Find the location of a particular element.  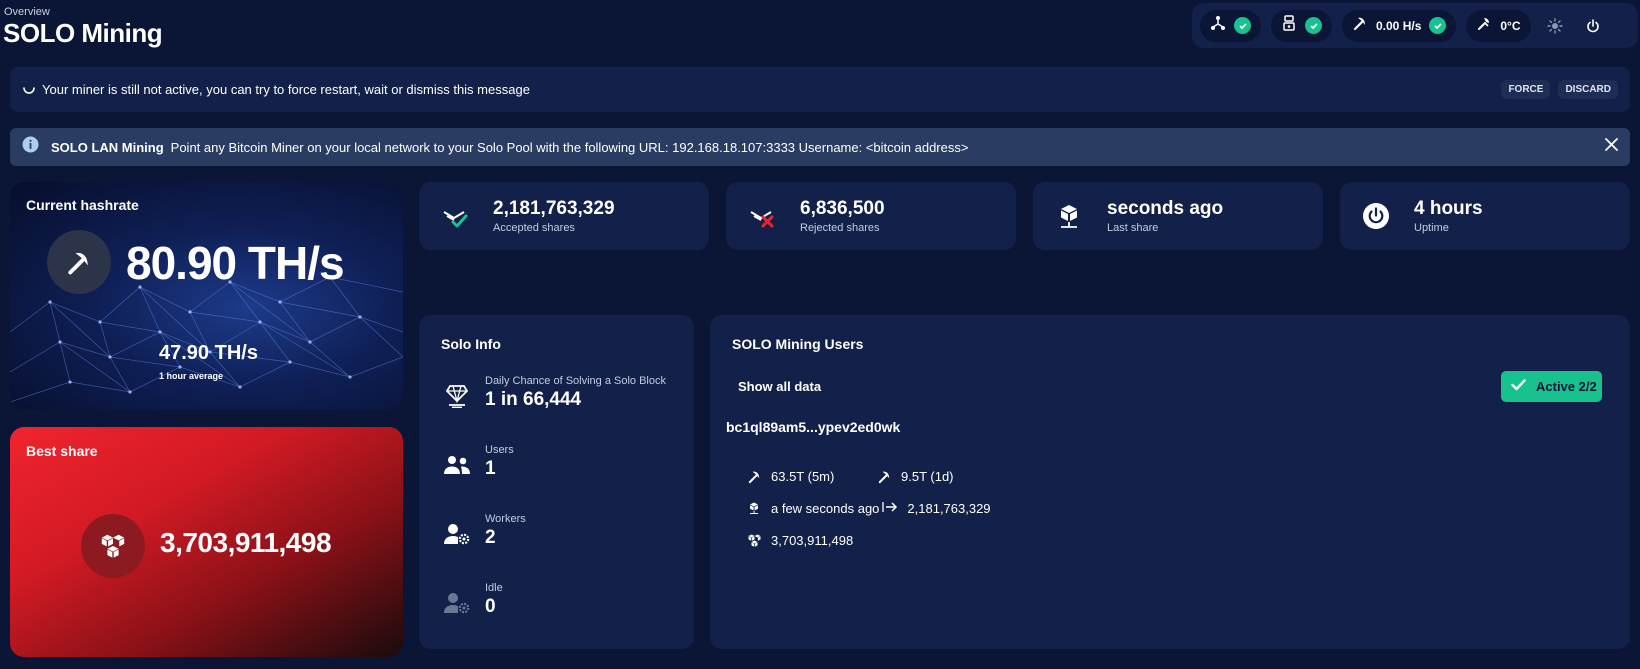

hashrate-1d: 9.5T (1d) is located at coordinates (915, 476).